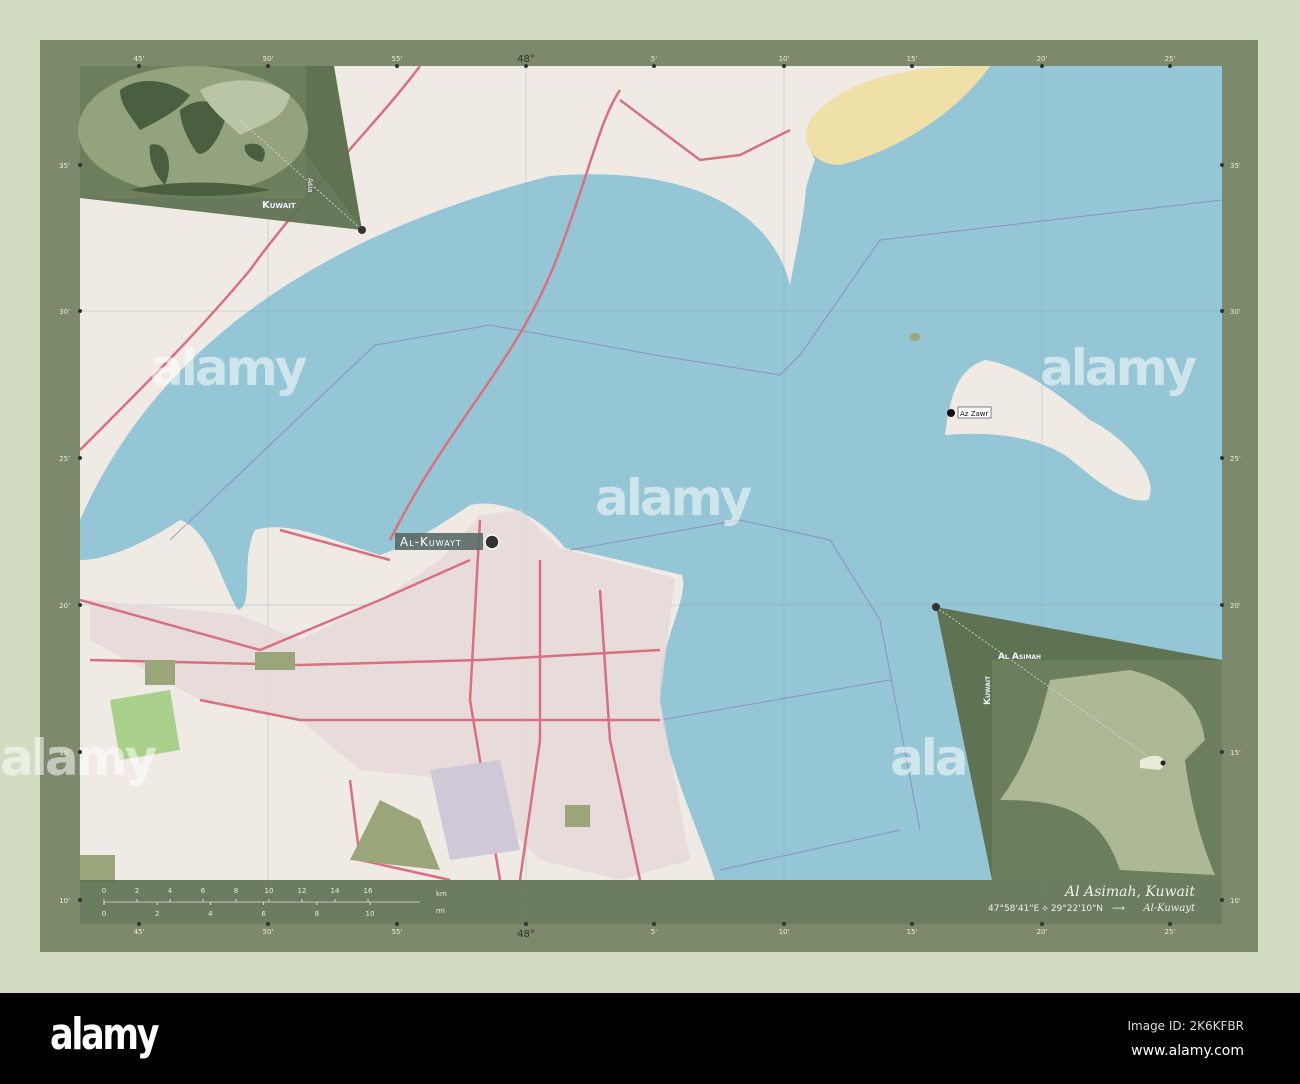  Describe the element at coordinates (1235, 901) in the screenshot. I see `right-tick-label: 10'` at that location.